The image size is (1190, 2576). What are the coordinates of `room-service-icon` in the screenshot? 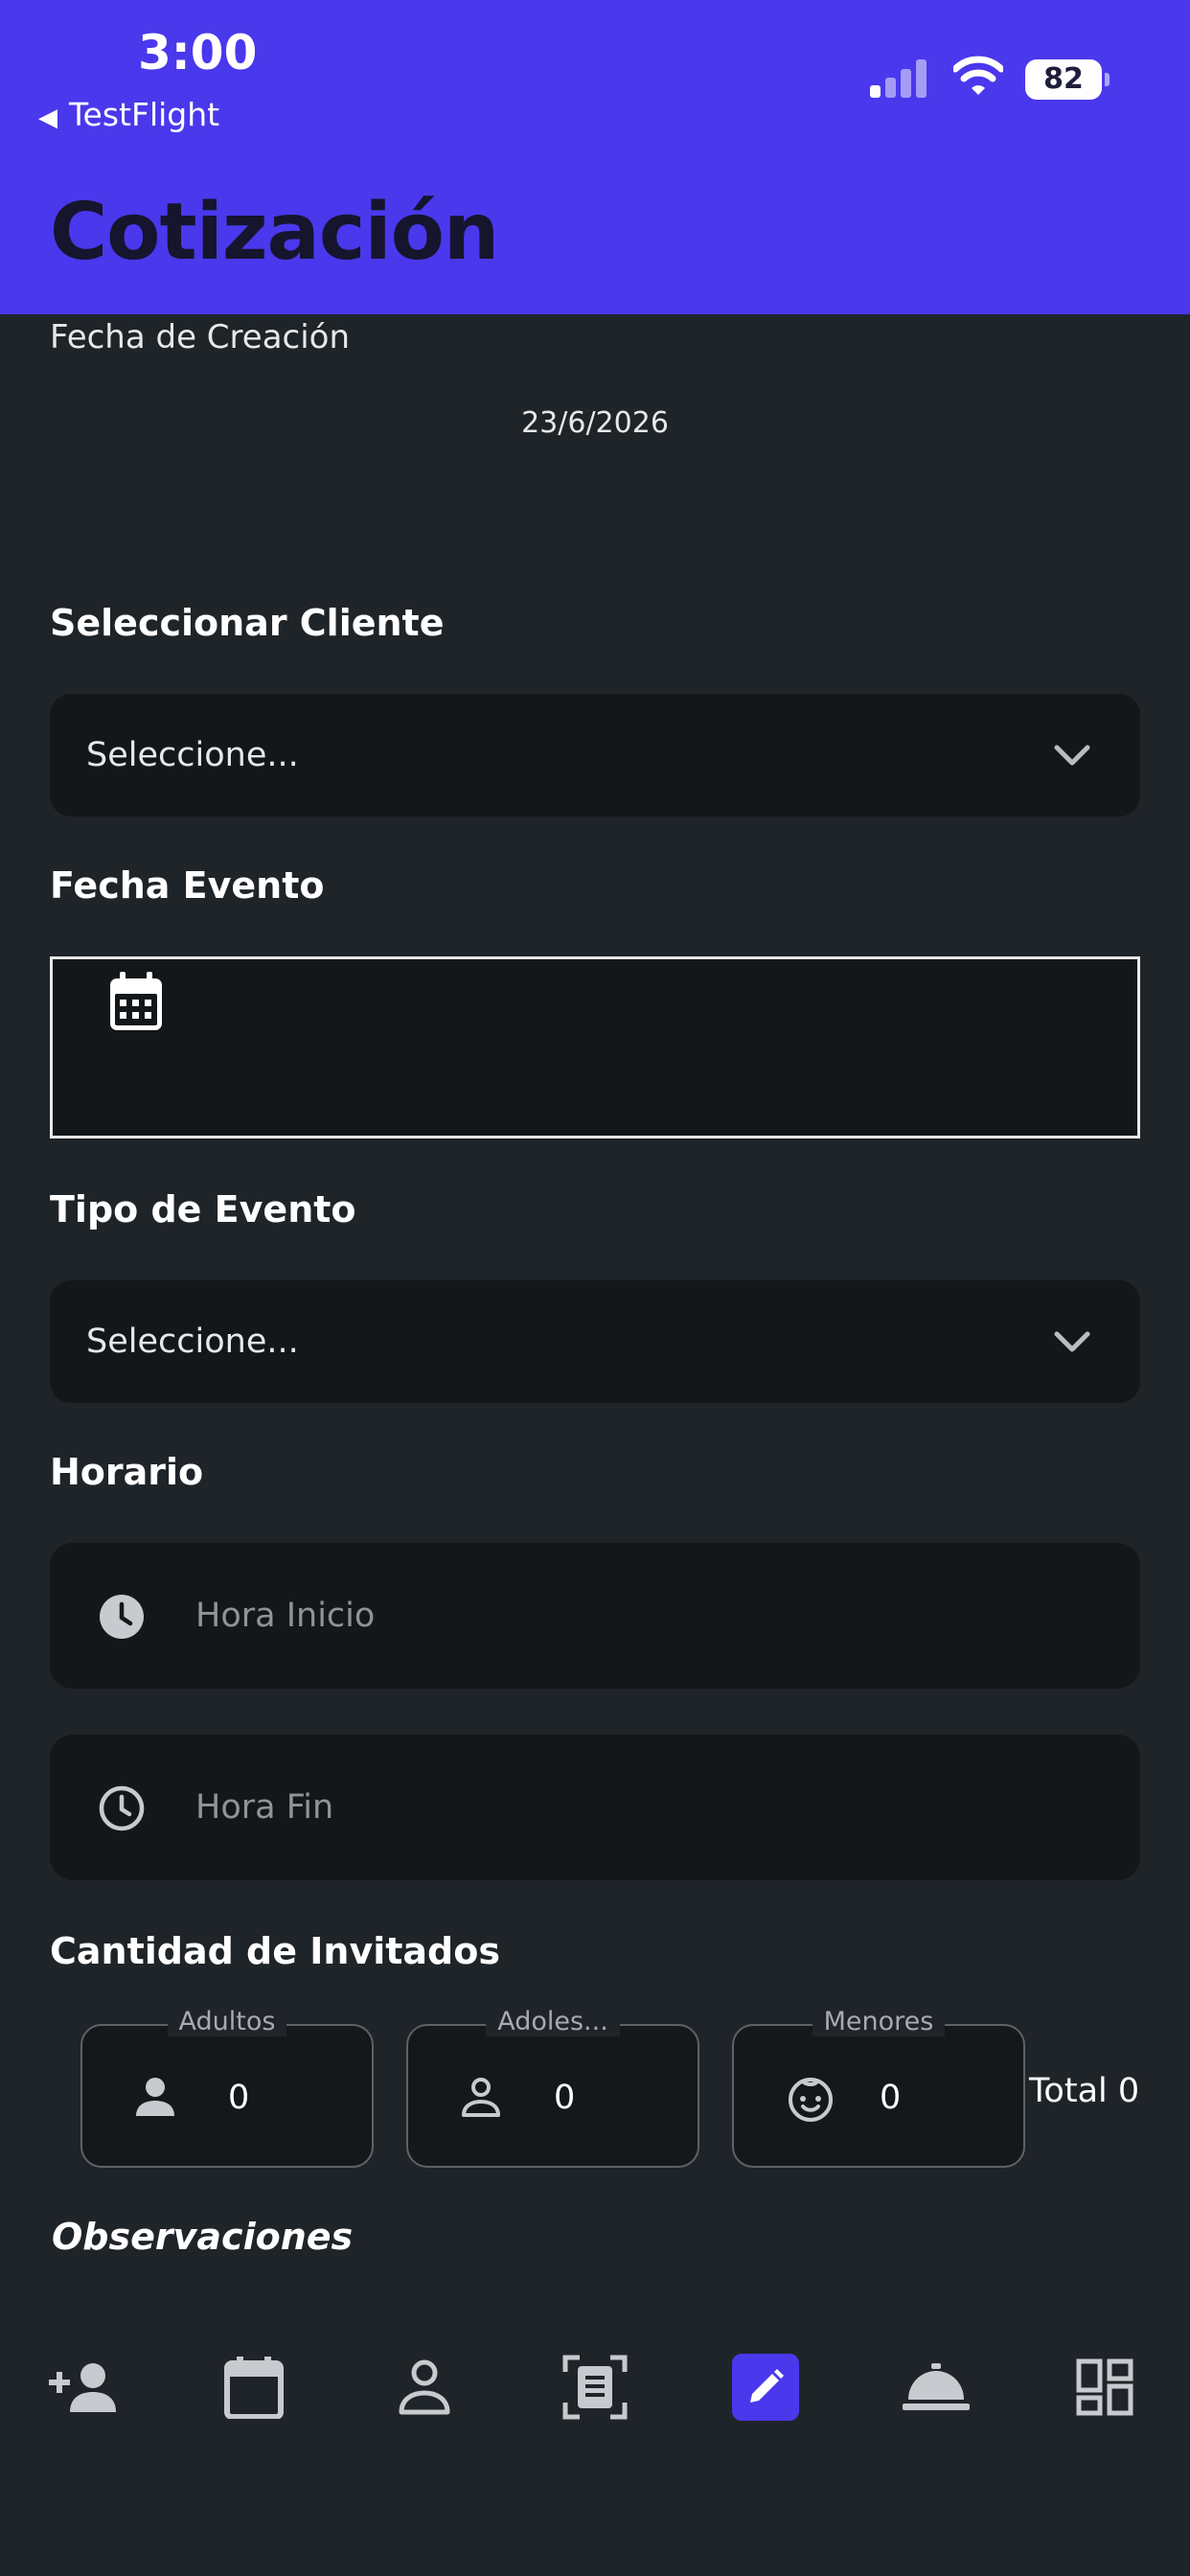 It's located at (936, 2386).